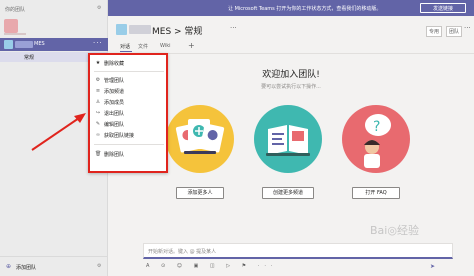 The height and width of the screenshot is (276, 474). I want to click on channel-label: 常规, so click(29, 58).